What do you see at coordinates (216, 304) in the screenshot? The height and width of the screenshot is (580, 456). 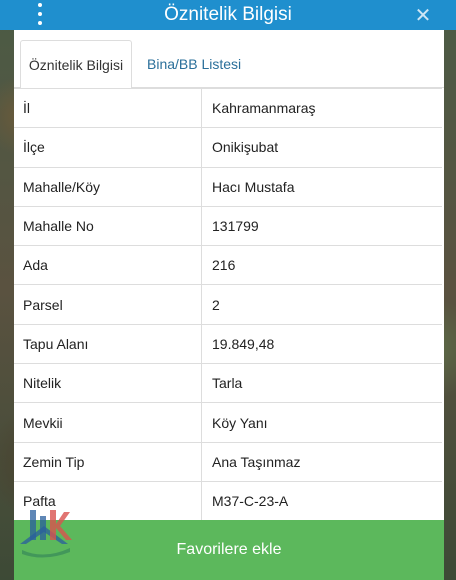 I see `attribute-value: 2` at bounding box center [216, 304].